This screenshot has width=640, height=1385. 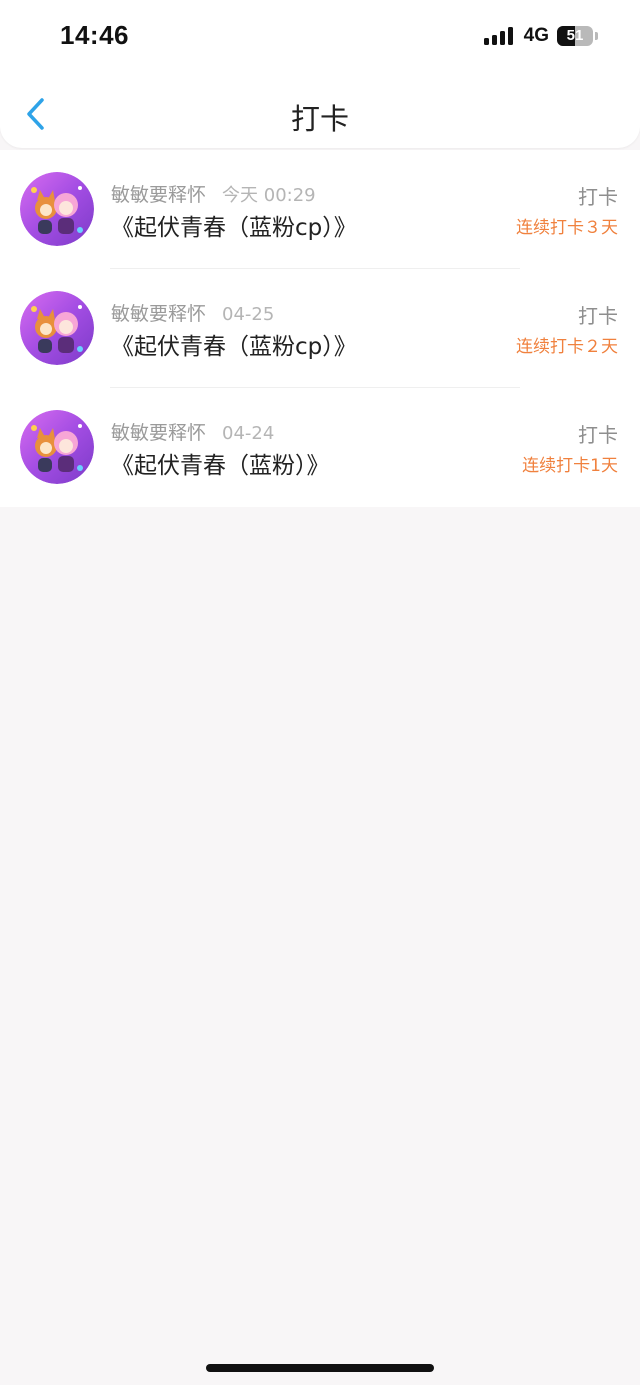 I want to click on battery-icon: 51, so click(x=575, y=36).